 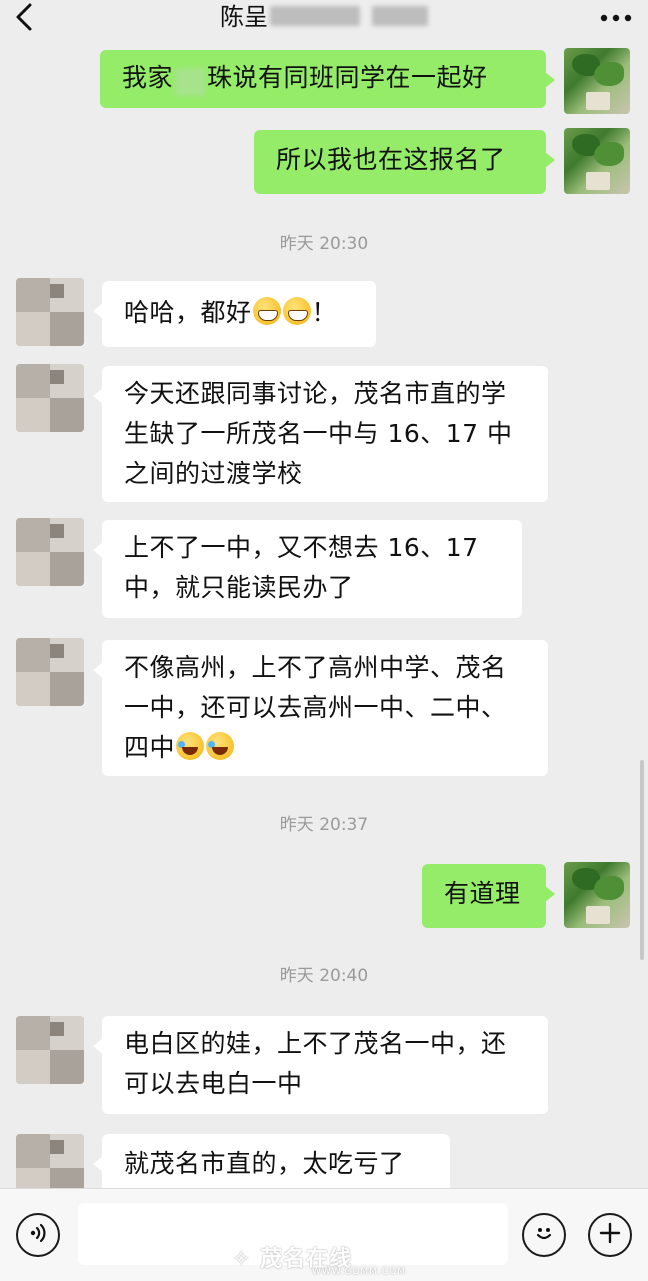 What do you see at coordinates (213, 1083) in the screenshot?
I see `message-line: 可以去电白一中` at bounding box center [213, 1083].